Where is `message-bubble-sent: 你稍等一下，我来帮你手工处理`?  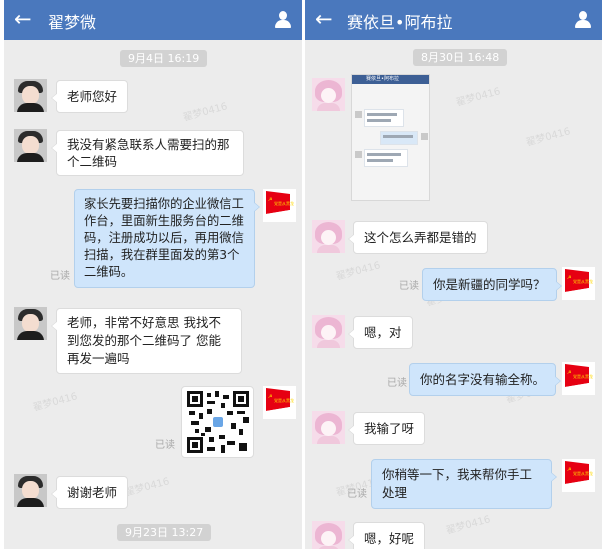
message-bubble-sent: 你稍等一下，我来帮你手工处理 is located at coordinates (464, 484).